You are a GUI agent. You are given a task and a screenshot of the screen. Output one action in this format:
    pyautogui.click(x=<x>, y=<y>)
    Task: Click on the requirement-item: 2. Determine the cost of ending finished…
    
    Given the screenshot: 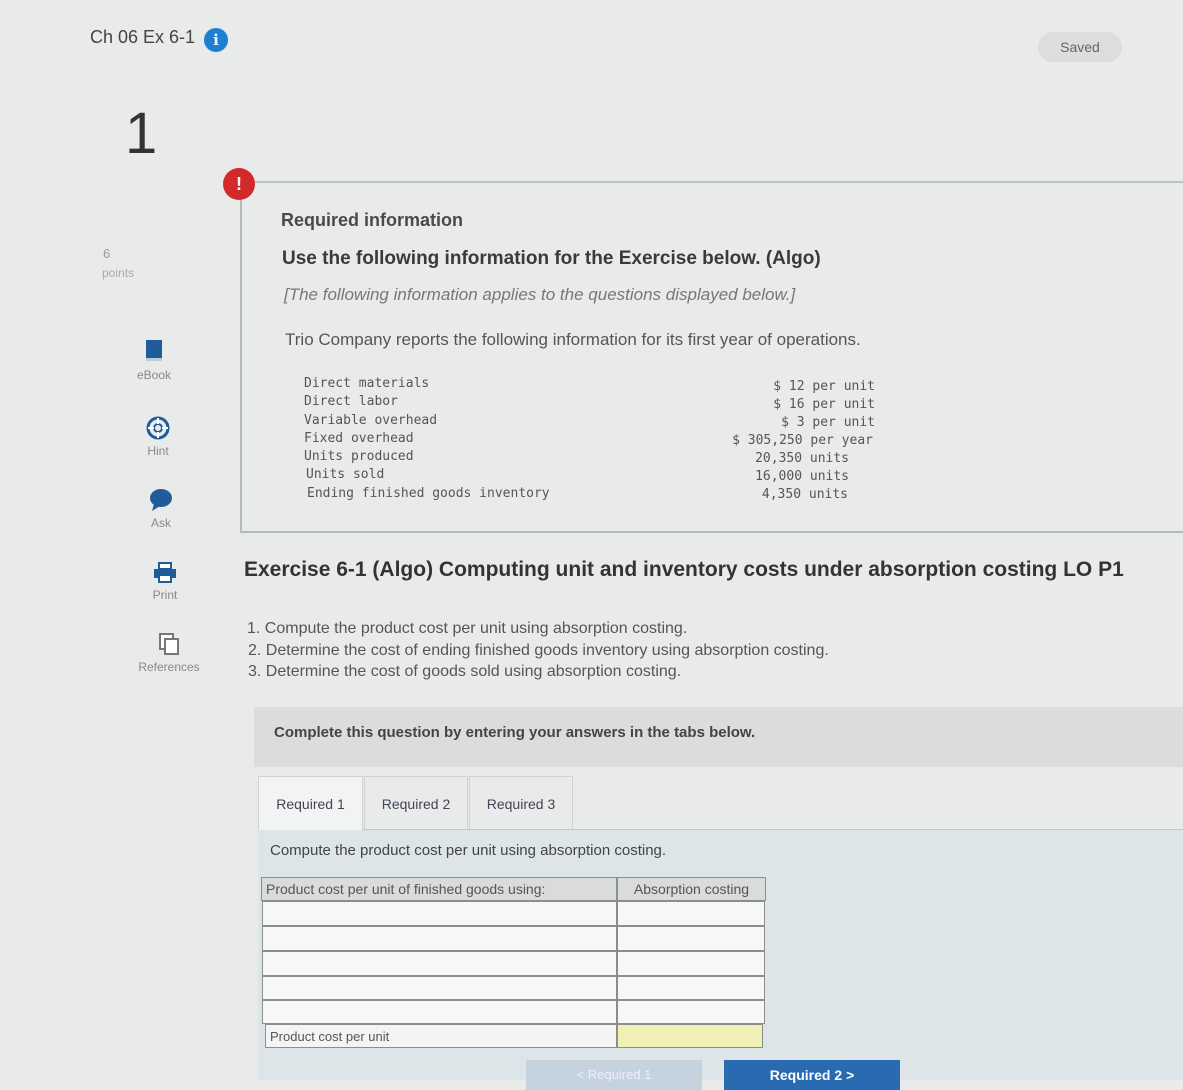 What is the action you would take?
    pyautogui.click(x=538, y=650)
    